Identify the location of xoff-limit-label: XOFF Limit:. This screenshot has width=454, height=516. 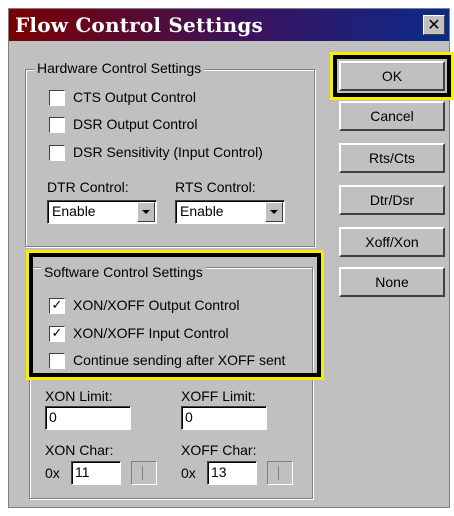
(218, 396).